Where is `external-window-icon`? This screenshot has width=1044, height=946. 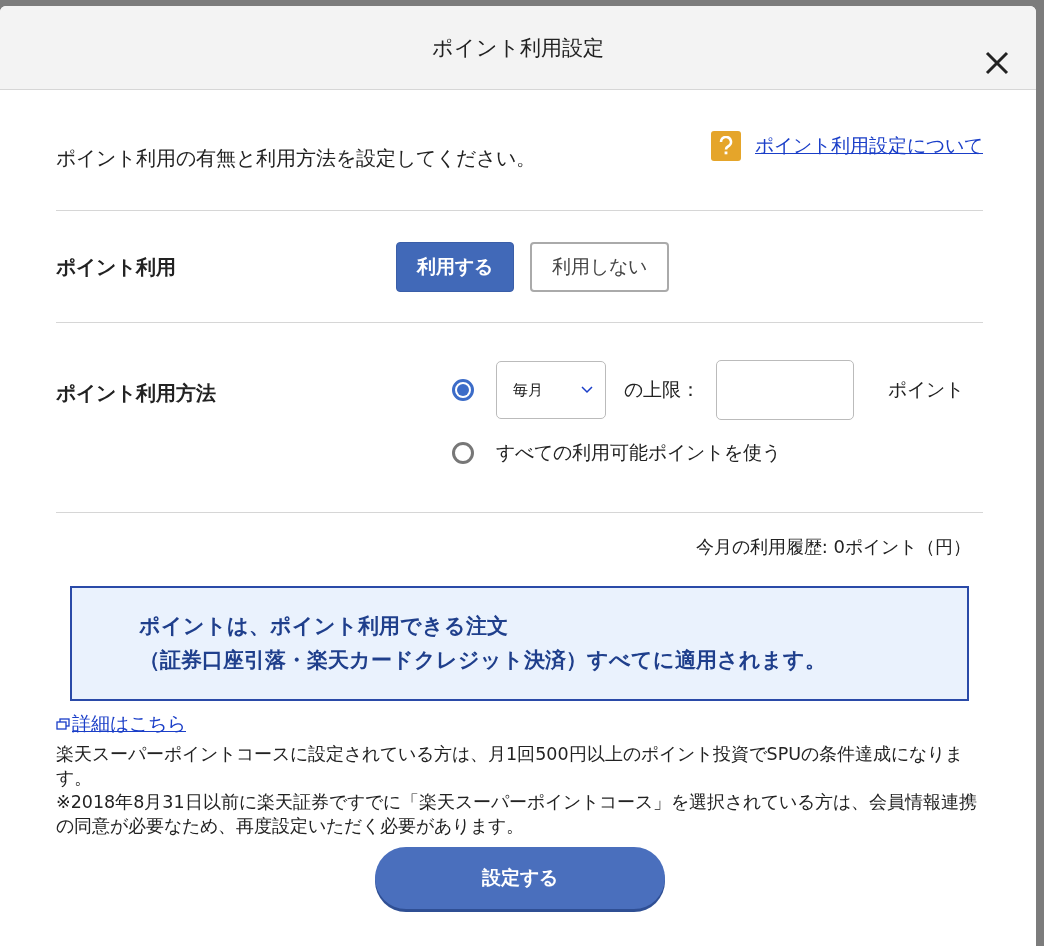
external-window-icon is located at coordinates (63, 724).